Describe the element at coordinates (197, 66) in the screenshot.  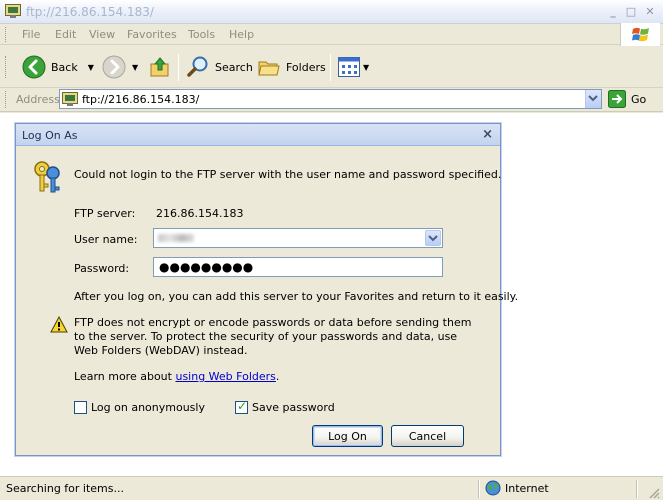
I see `search-icon` at that location.